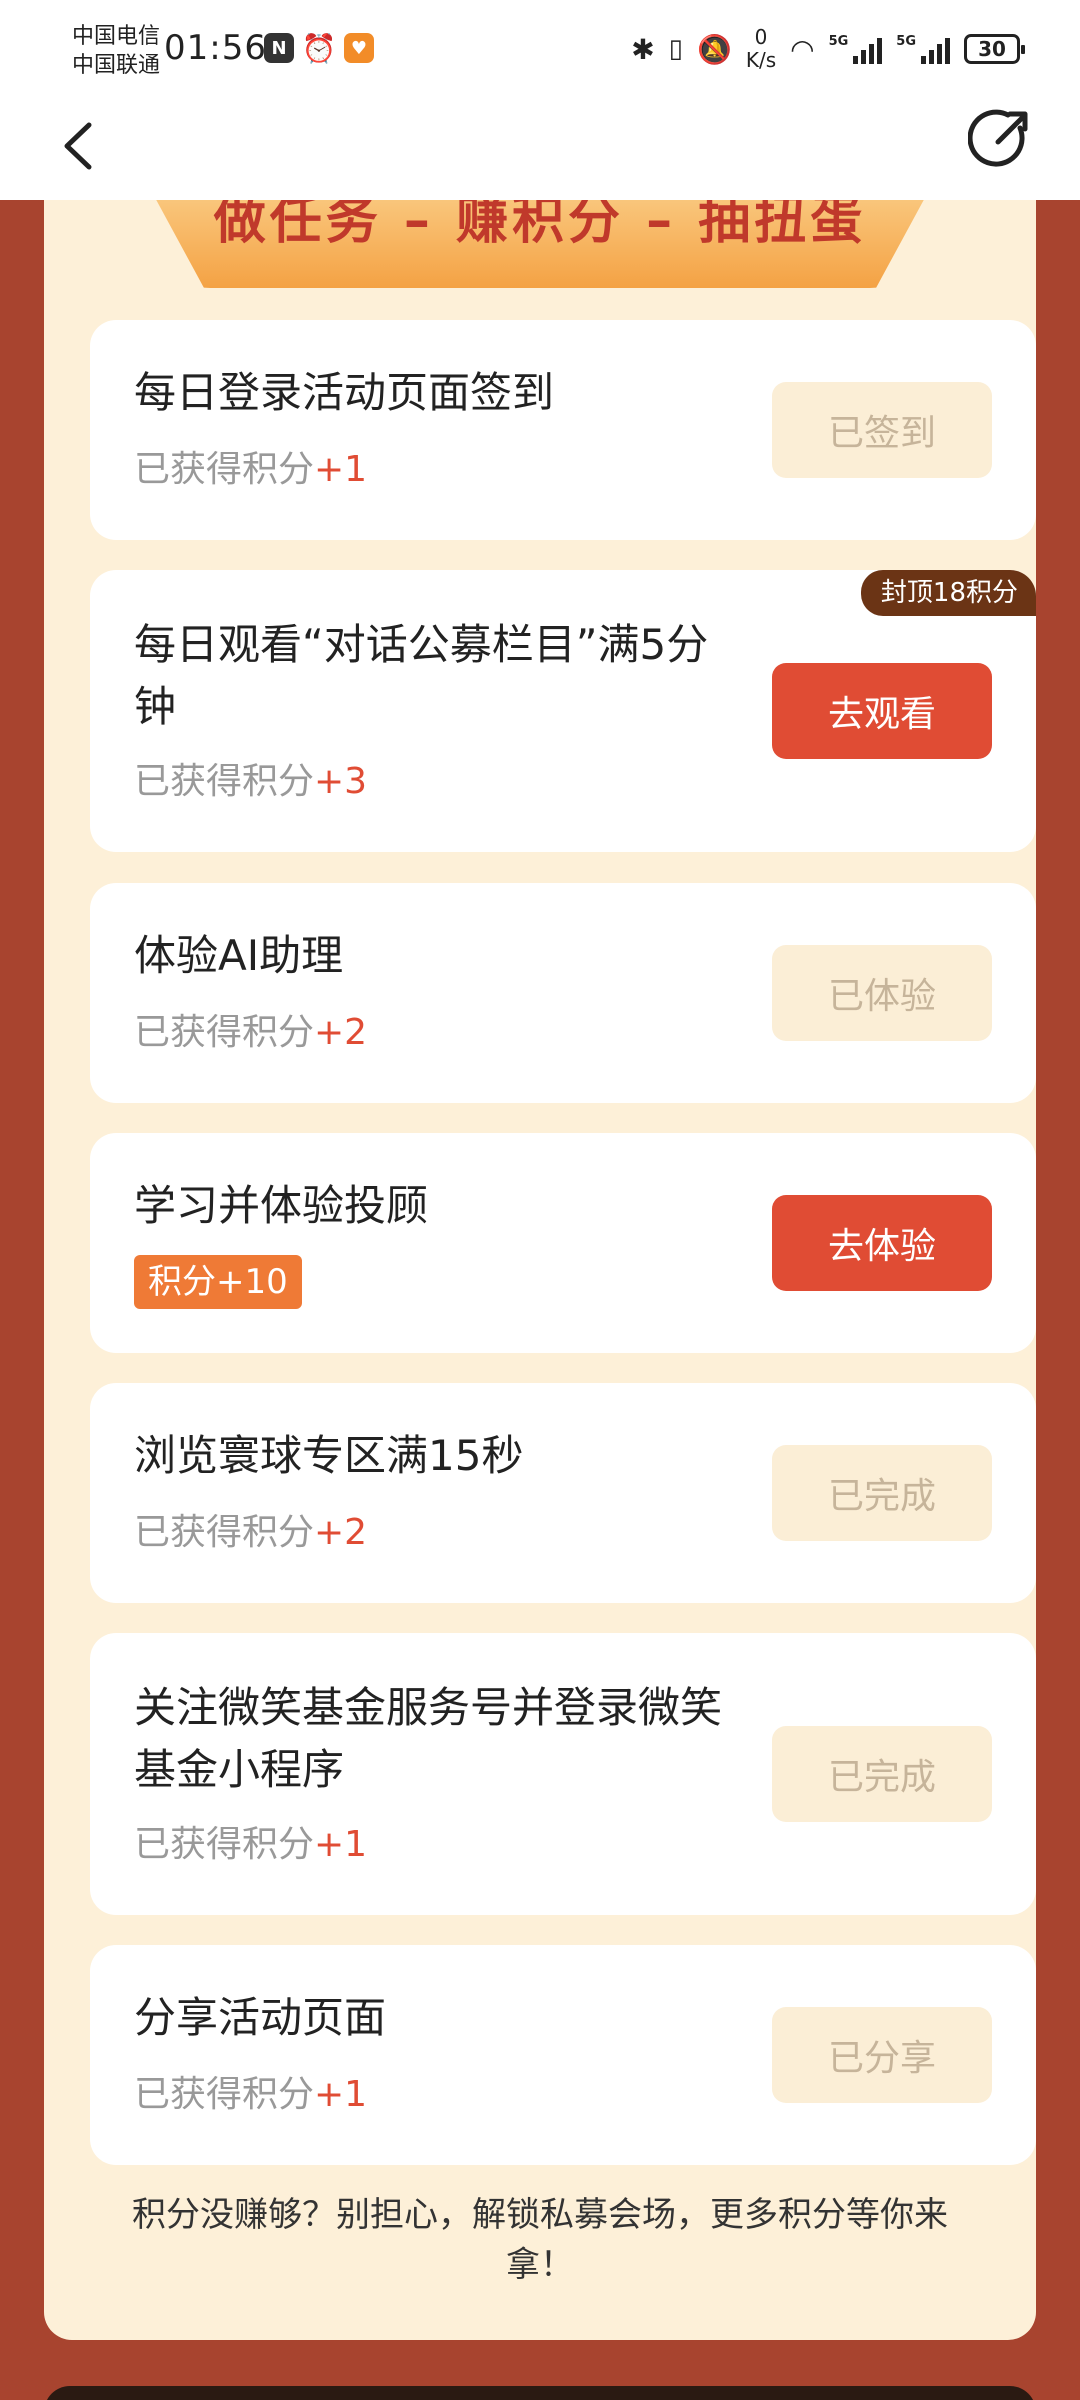 This screenshot has height=2400, width=1080. Describe the element at coordinates (540, 148) in the screenshot. I see `nav-bar` at that location.